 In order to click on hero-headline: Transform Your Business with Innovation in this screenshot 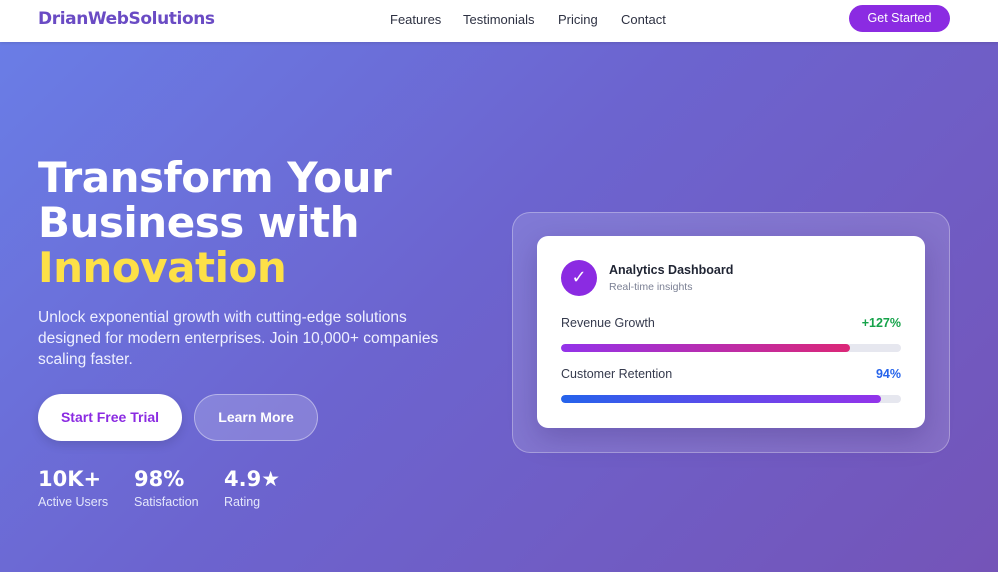, I will do `click(258, 222)`.